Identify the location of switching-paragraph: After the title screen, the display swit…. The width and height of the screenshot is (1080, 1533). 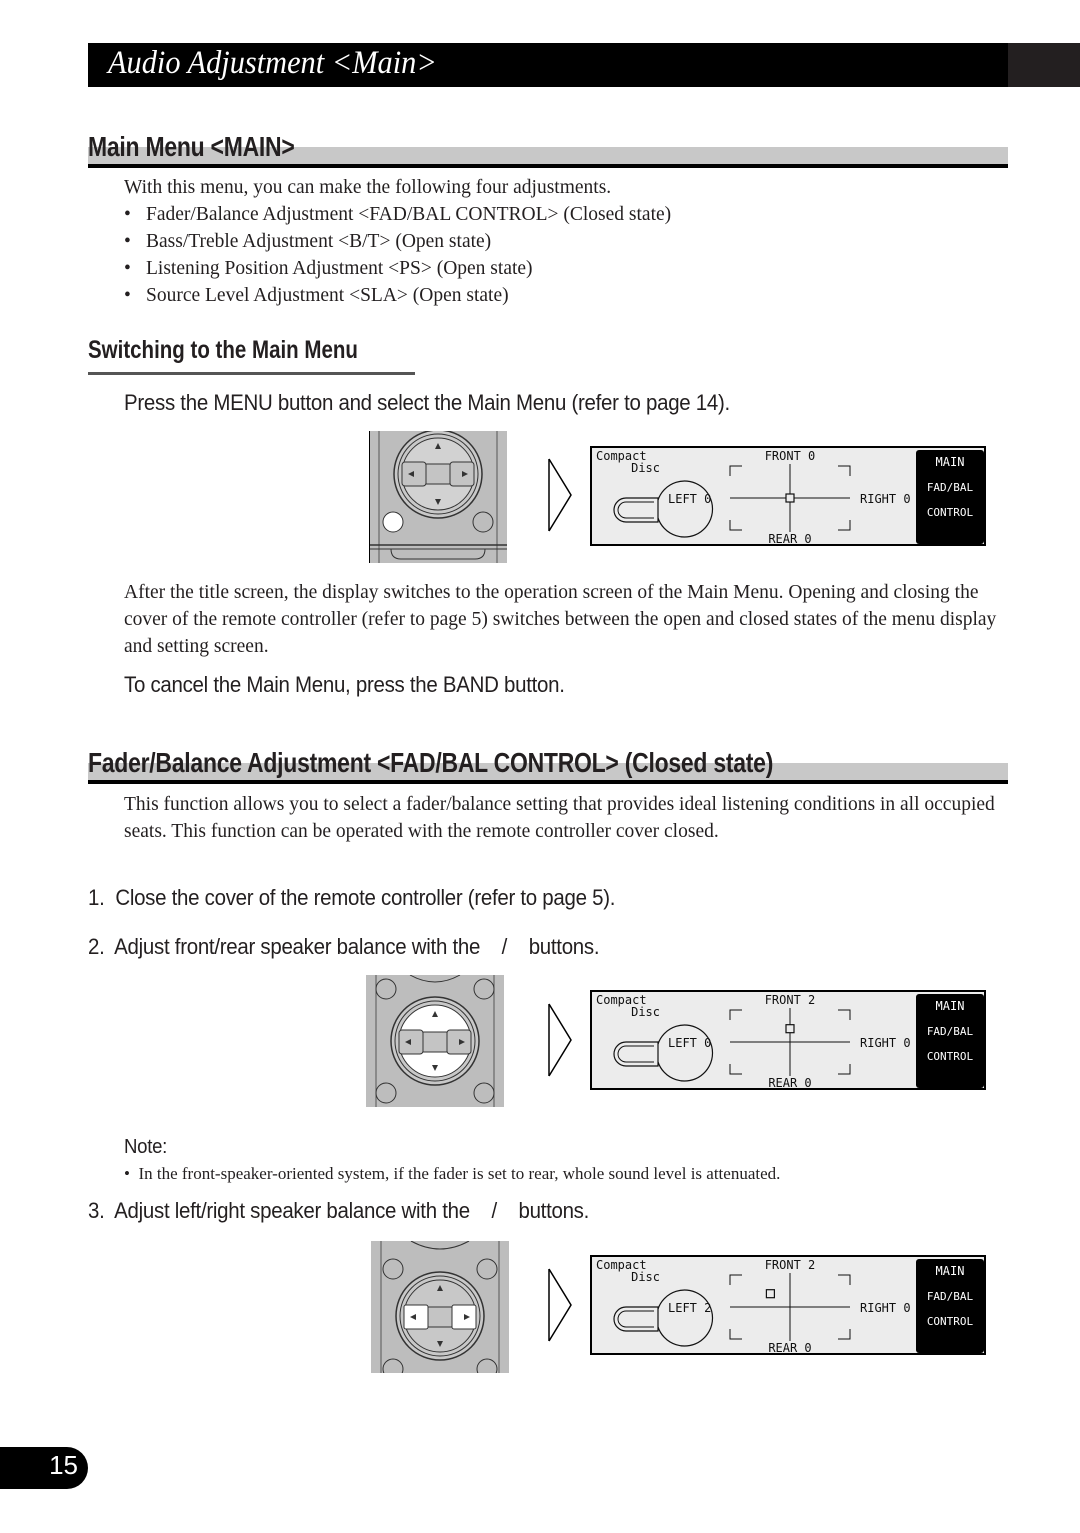
(560, 619).